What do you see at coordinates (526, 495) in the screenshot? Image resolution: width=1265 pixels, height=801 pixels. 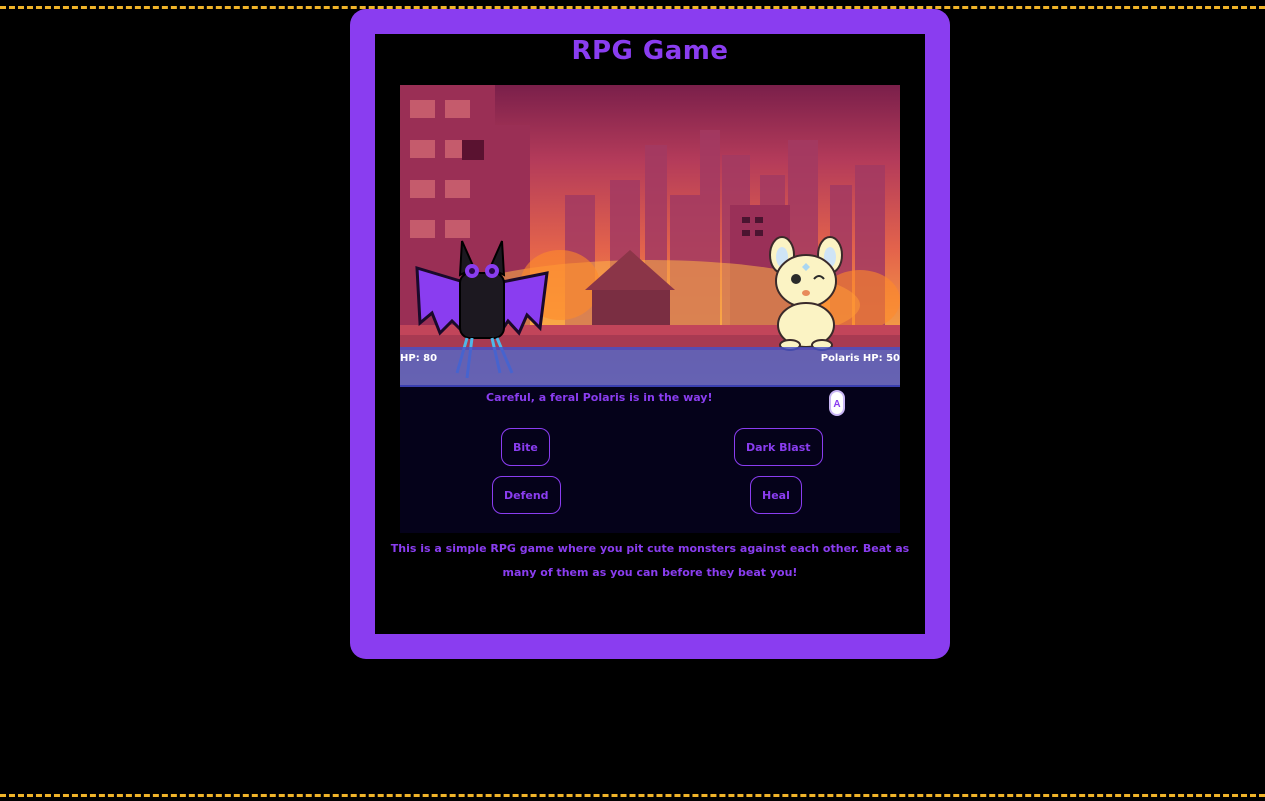 I see `defend-button: Defend` at bounding box center [526, 495].